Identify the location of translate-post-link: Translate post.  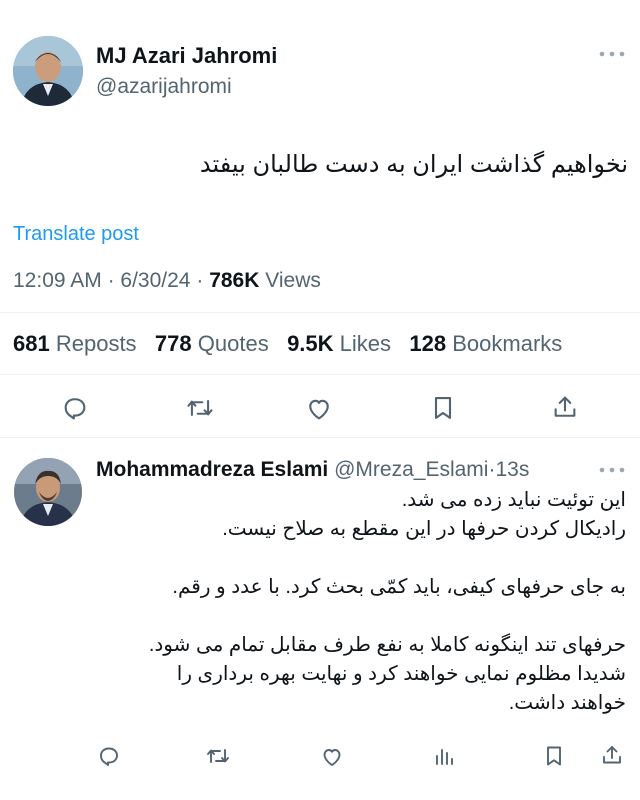
(76, 234).